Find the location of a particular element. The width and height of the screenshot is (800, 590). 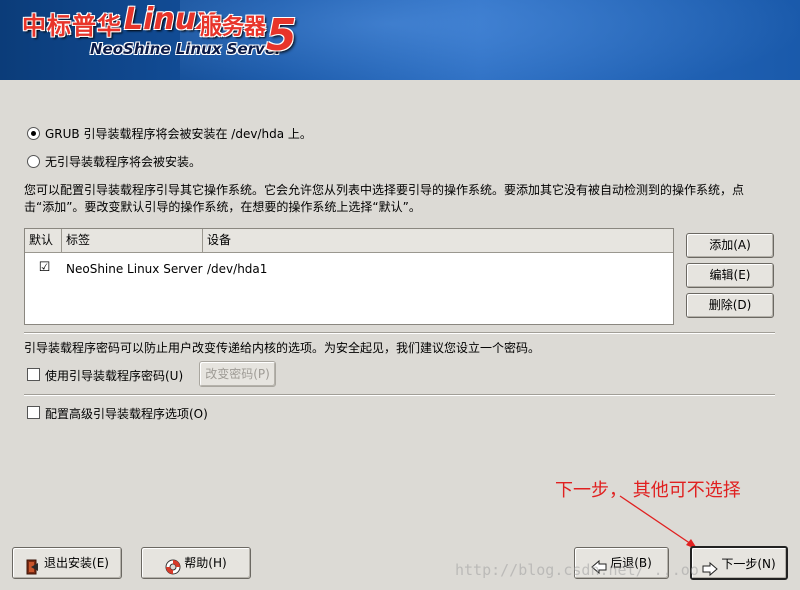

table-row: ☑ NeoShine Linux Server /dev/hda1 is located at coordinates (349, 269).